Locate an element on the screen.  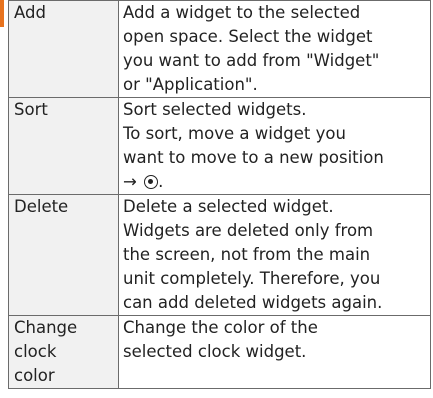
action-cell: Add is located at coordinates (63, 49).